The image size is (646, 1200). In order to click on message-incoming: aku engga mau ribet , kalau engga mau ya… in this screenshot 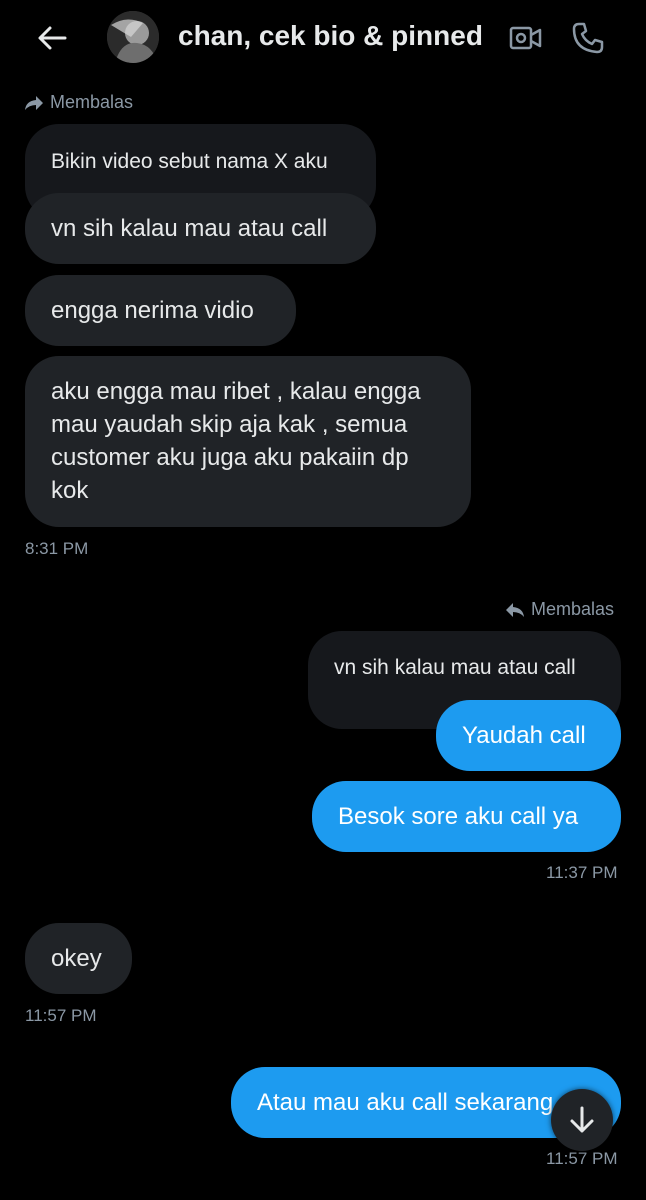, I will do `click(248, 441)`.